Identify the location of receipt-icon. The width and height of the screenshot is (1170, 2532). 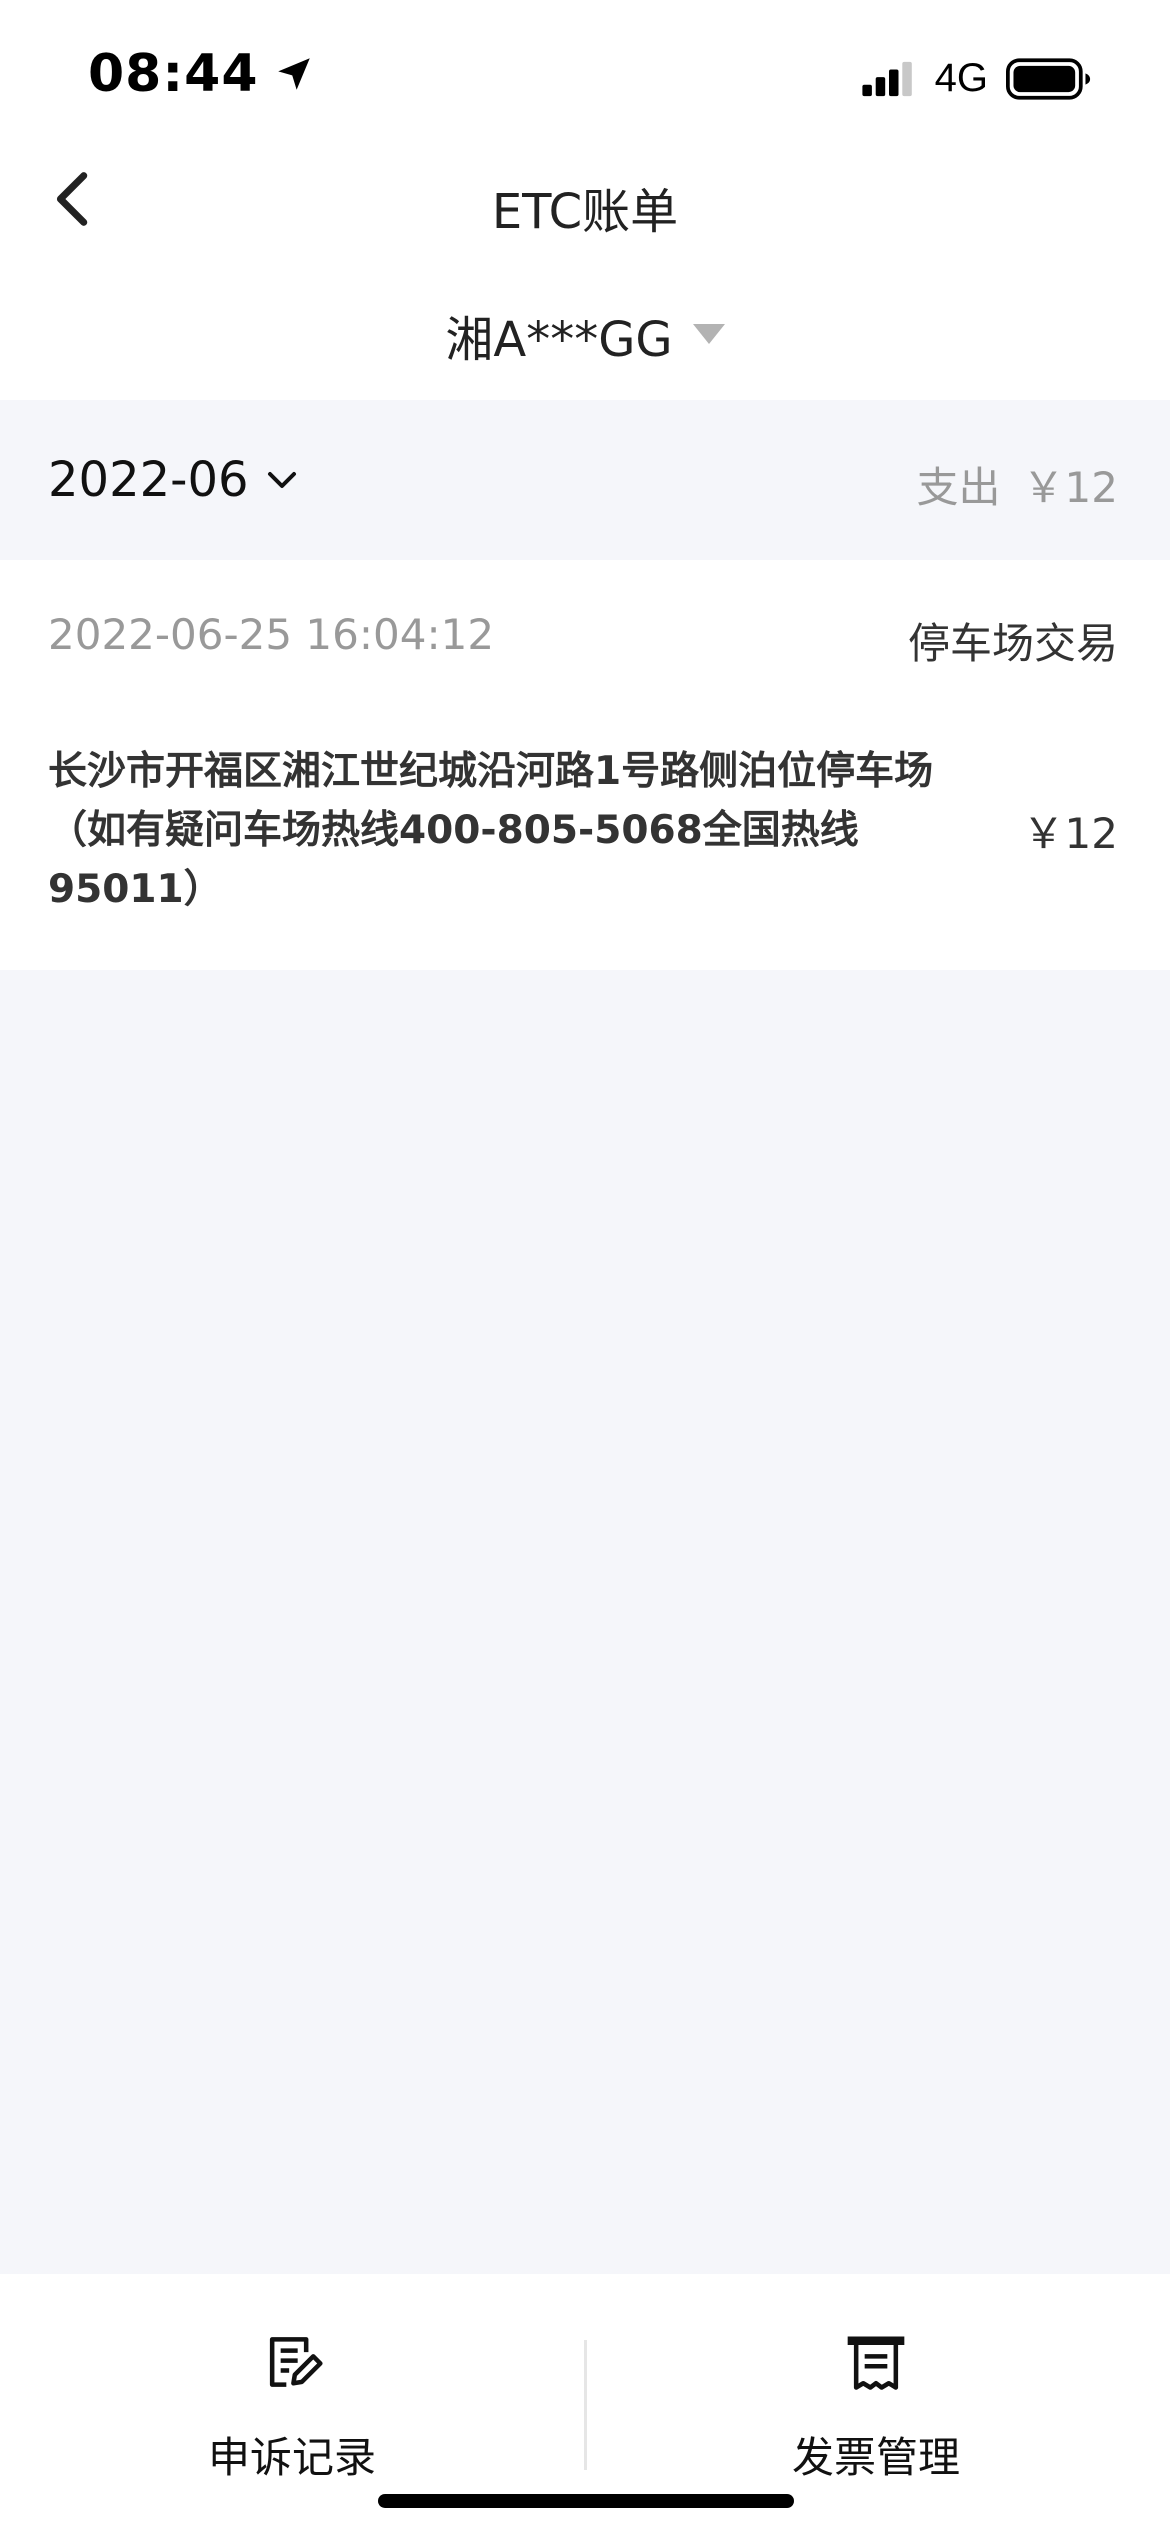
(876, 2363).